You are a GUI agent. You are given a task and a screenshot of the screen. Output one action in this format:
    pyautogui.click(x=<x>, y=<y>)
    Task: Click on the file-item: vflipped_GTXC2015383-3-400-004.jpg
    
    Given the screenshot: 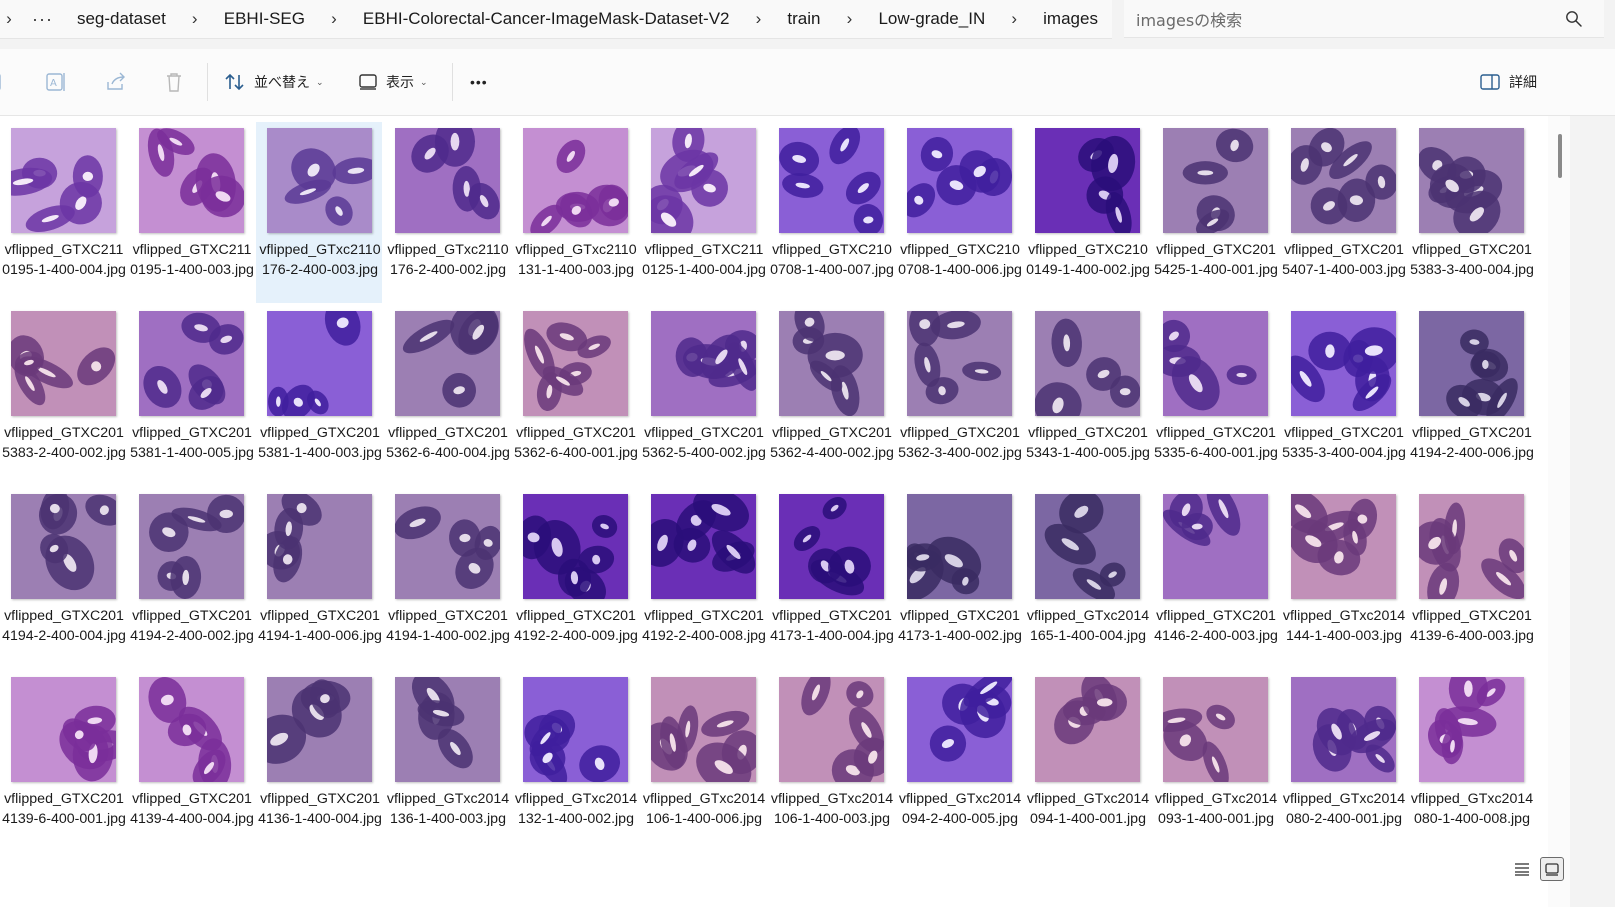 What is the action you would take?
    pyautogui.click(x=1471, y=212)
    